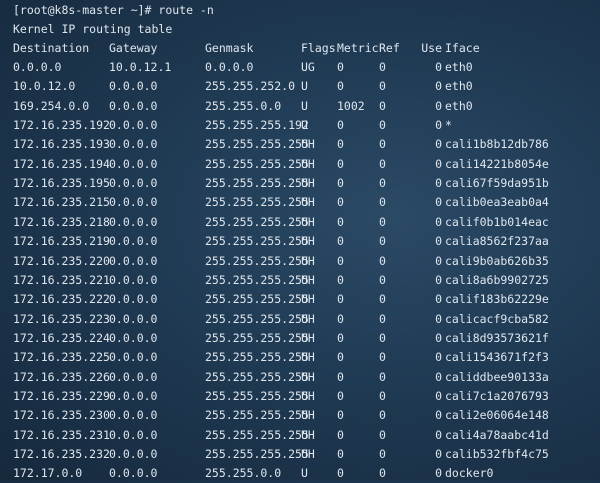  What do you see at coordinates (497, 144) in the screenshot?
I see `route-iface: cali1b8b12db786` at bounding box center [497, 144].